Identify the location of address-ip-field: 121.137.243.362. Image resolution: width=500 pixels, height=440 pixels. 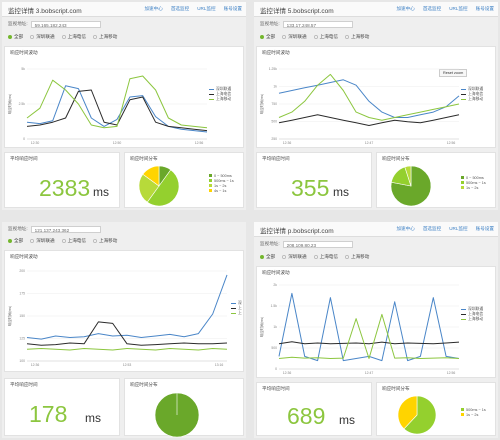
(65, 229).